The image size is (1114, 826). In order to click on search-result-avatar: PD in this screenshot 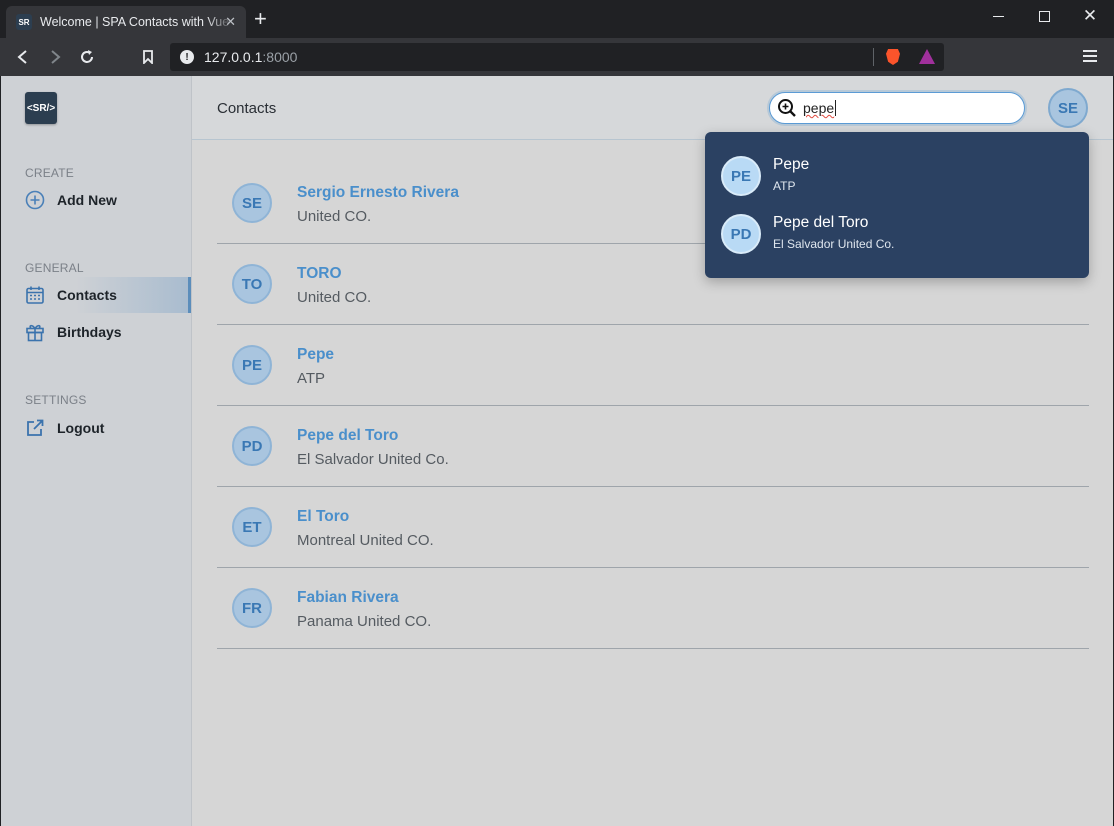, I will do `click(741, 234)`.